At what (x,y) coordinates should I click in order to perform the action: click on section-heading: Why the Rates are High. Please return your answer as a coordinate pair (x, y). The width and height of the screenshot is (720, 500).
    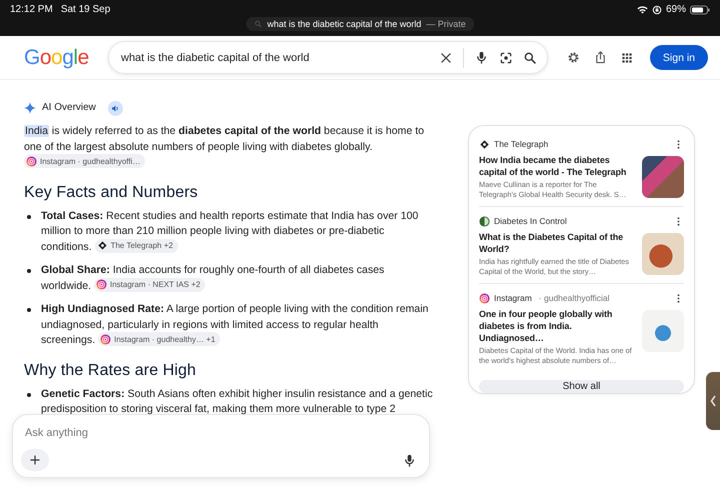
    Looking at the image, I should click on (111, 370).